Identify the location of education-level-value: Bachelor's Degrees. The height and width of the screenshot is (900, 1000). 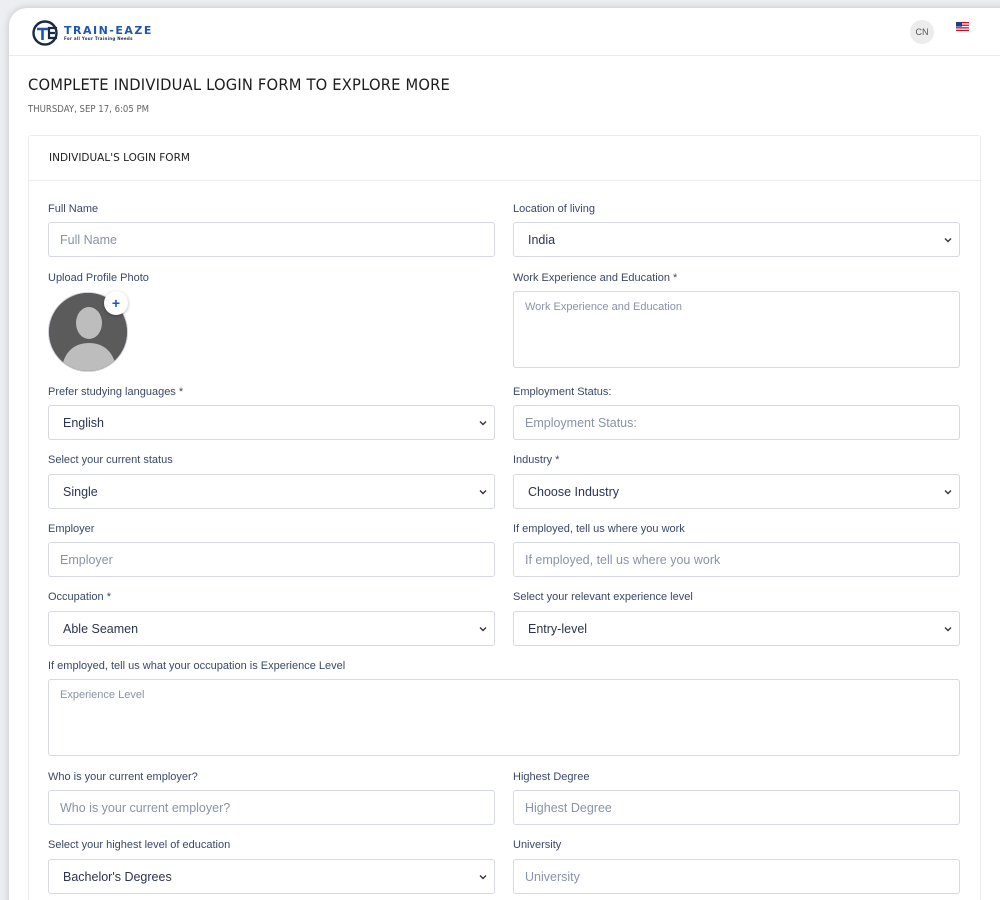
(117, 876).